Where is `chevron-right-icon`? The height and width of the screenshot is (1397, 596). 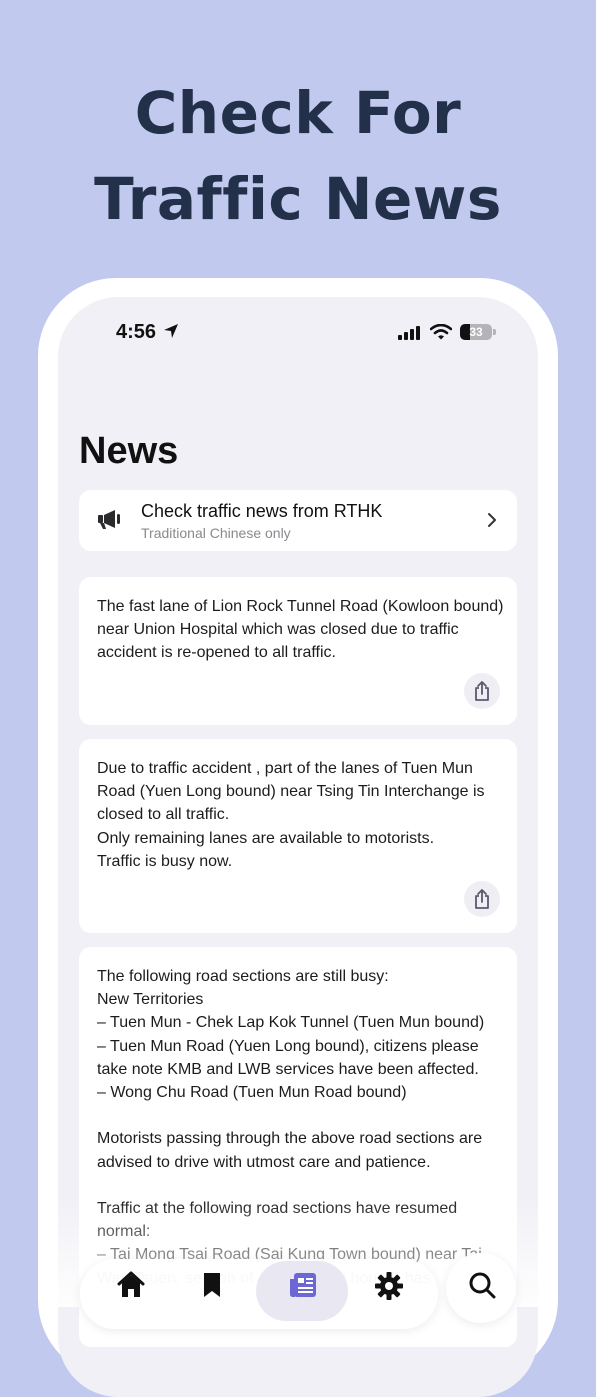
chevron-right-icon is located at coordinates (492, 522).